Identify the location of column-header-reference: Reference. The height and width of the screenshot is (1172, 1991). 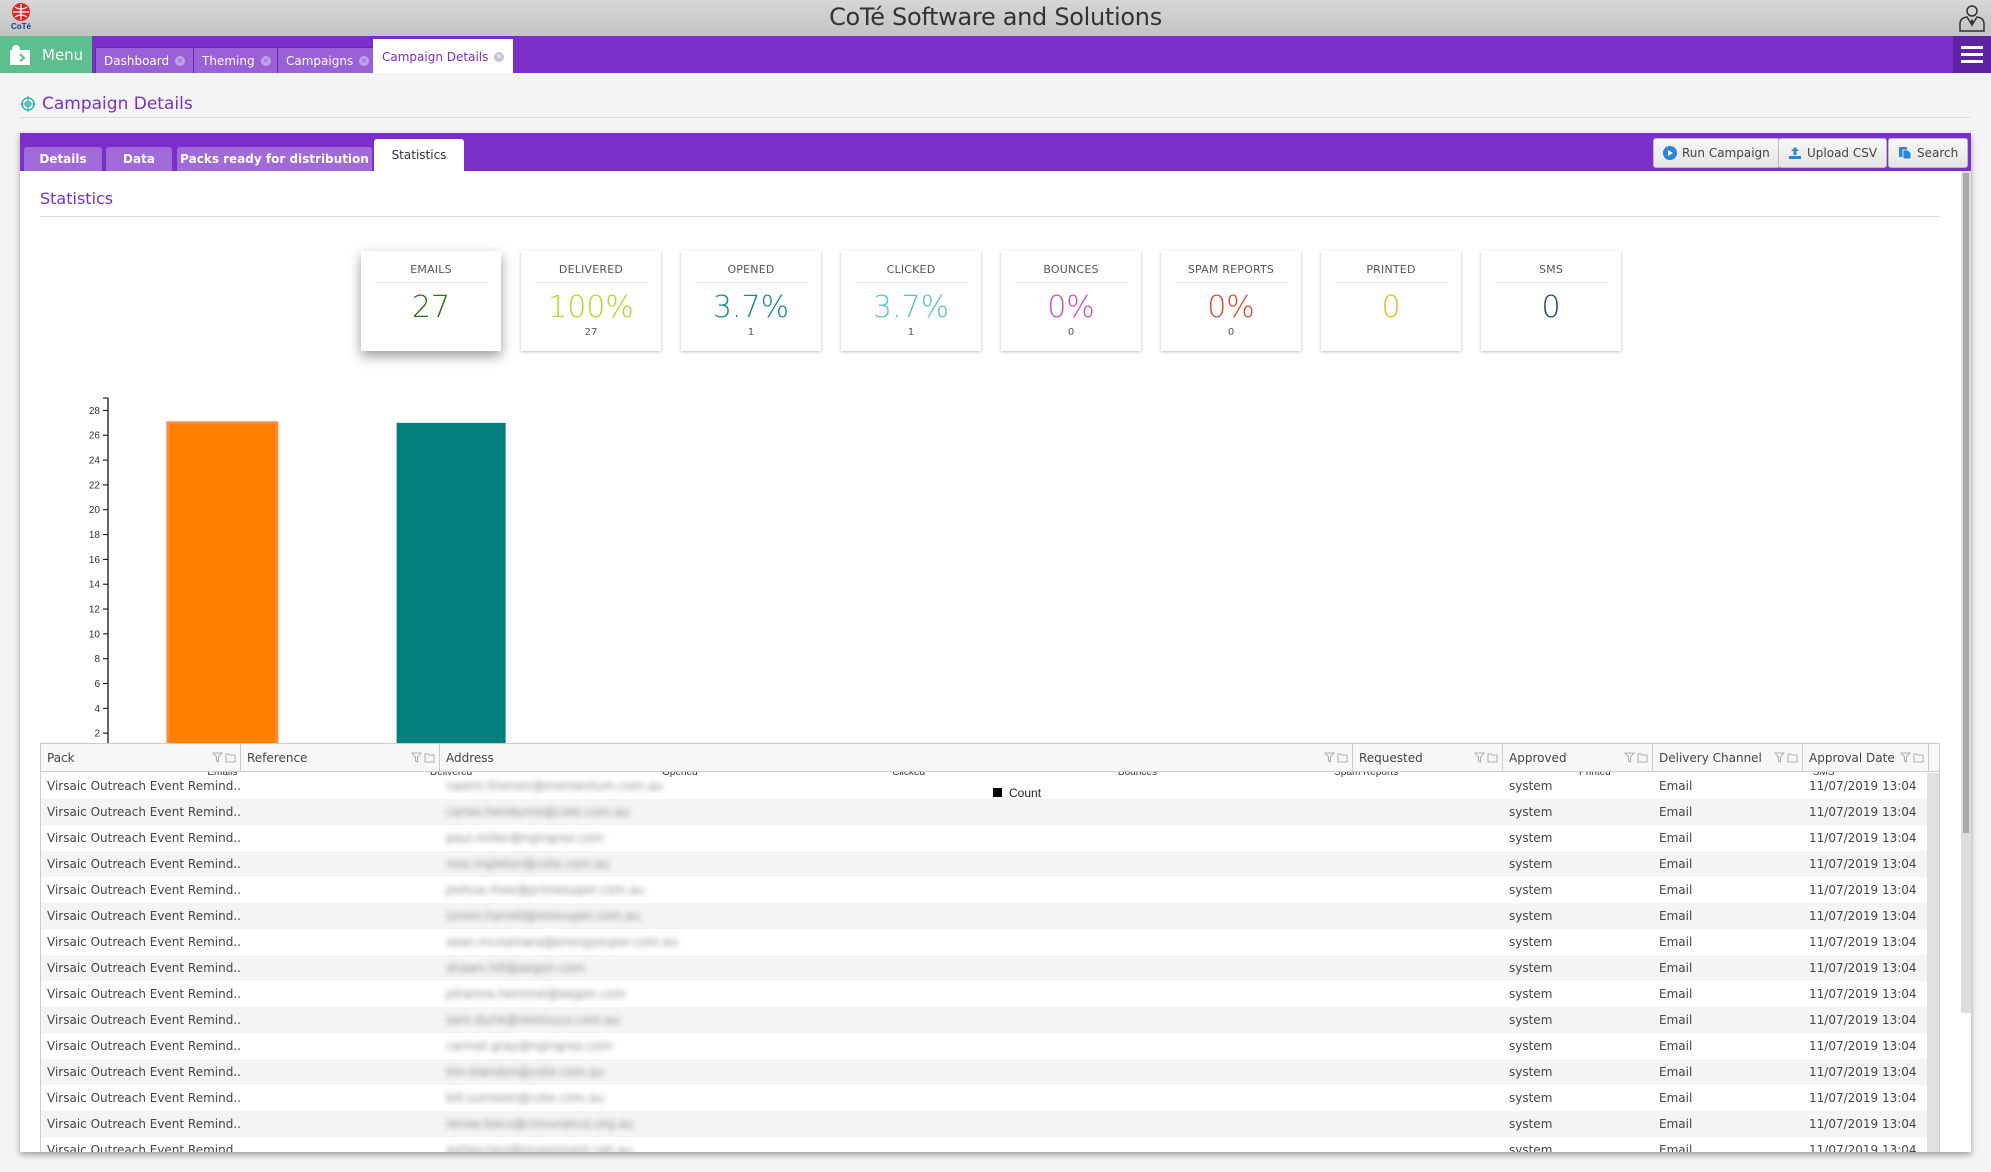
(340, 758).